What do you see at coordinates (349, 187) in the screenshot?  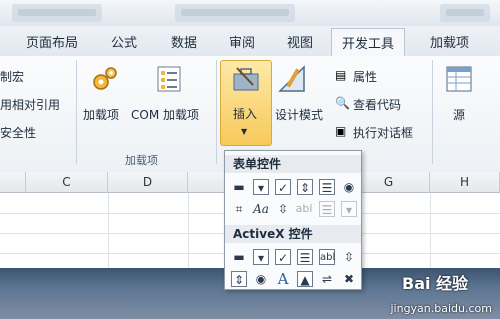 I see `option-button-control-icon: ◉` at bounding box center [349, 187].